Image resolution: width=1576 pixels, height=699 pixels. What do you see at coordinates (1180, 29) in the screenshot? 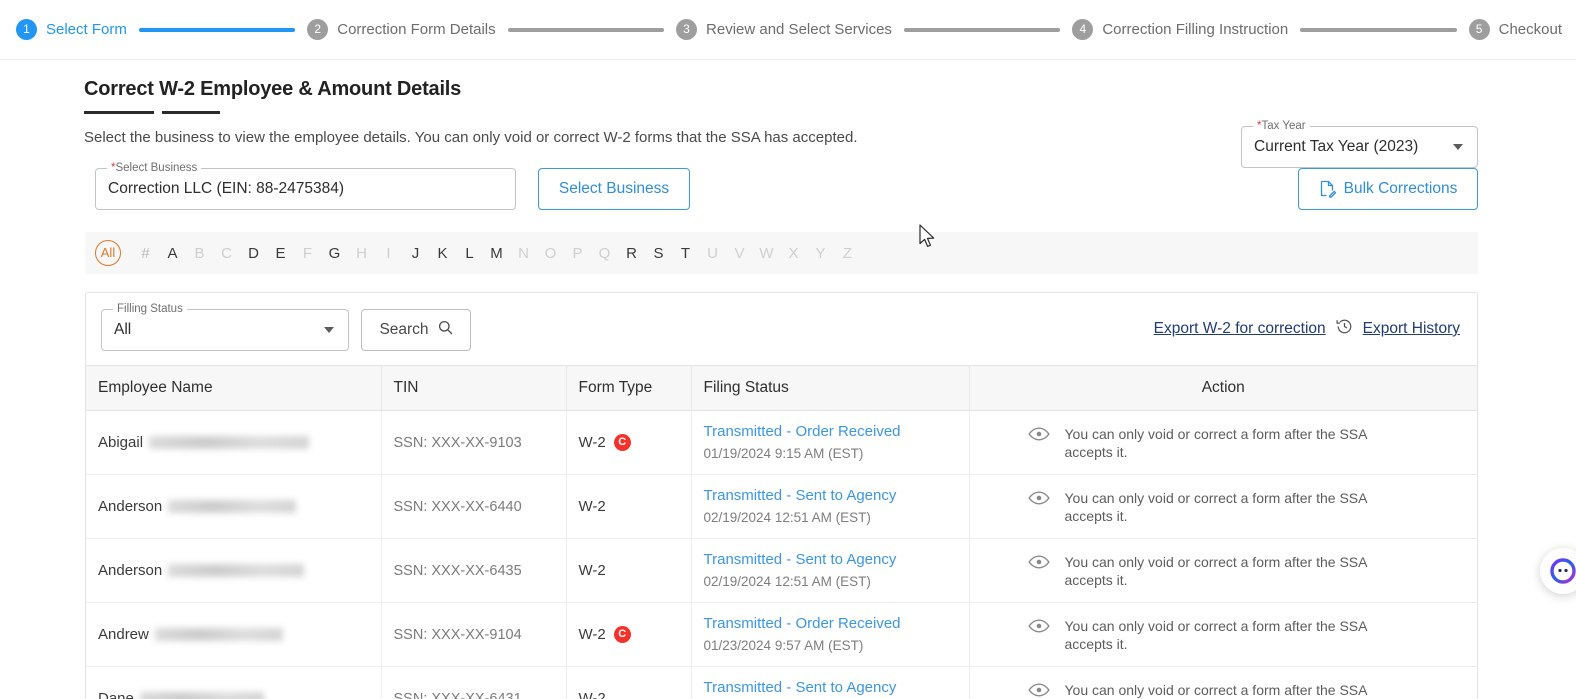
I see `stepper-step-4: 4 Correction Filling Instruction` at bounding box center [1180, 29].